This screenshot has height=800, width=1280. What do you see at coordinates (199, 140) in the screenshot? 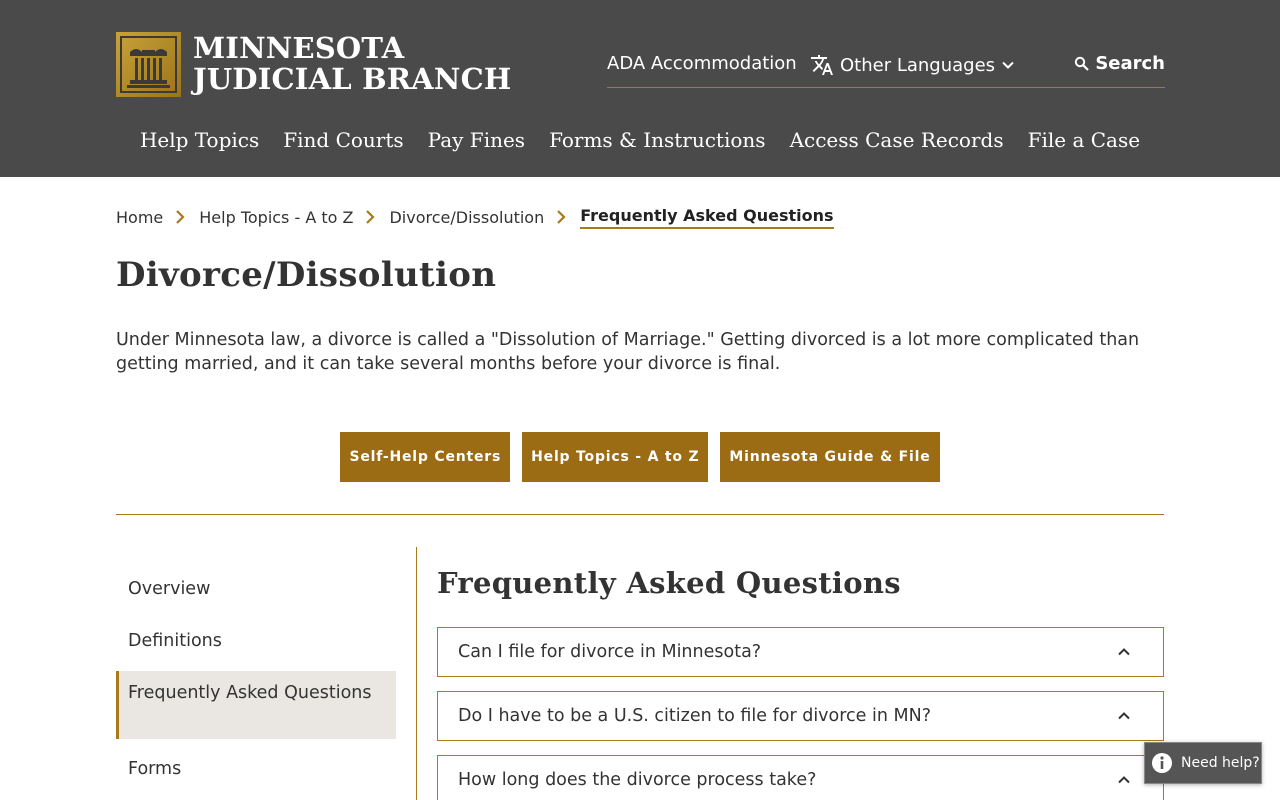
I see `nav-help-topics: Help Topics` at bounding box center [199, 140].